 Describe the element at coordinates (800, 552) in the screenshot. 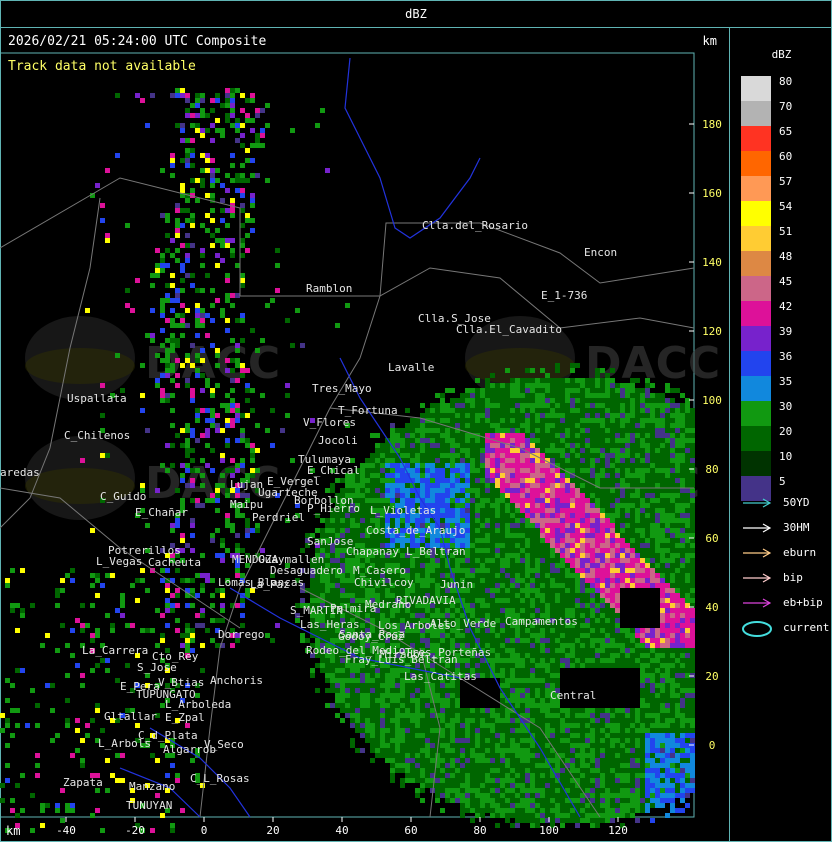

I see `track-legend-label: eburn` at that location.